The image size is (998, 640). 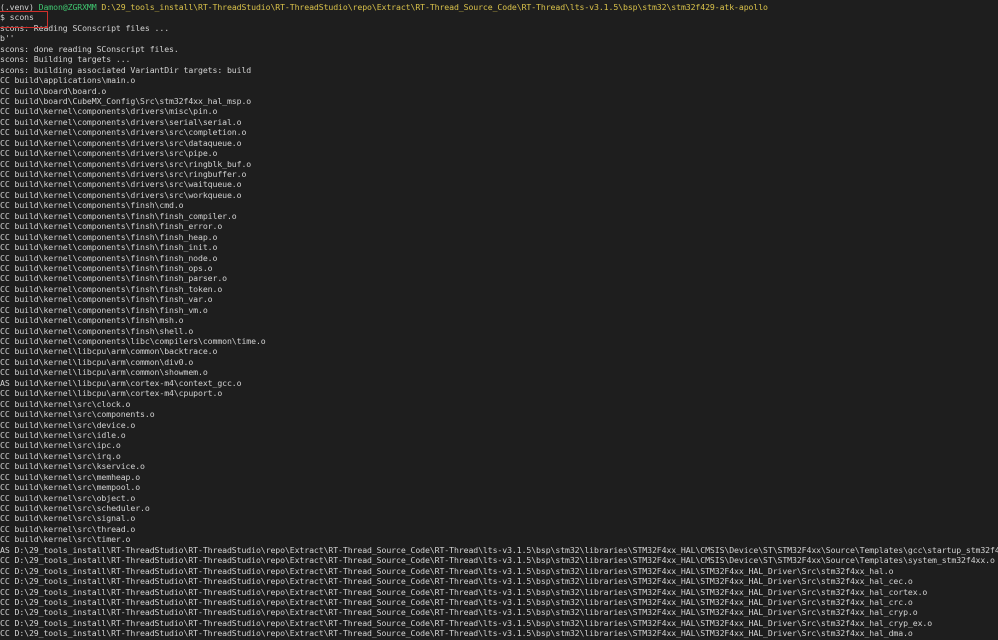 What do you see at coordinates (17, 17) in the screenshot?
I see `command-line: $ scons` at bounding box center [17, 17].